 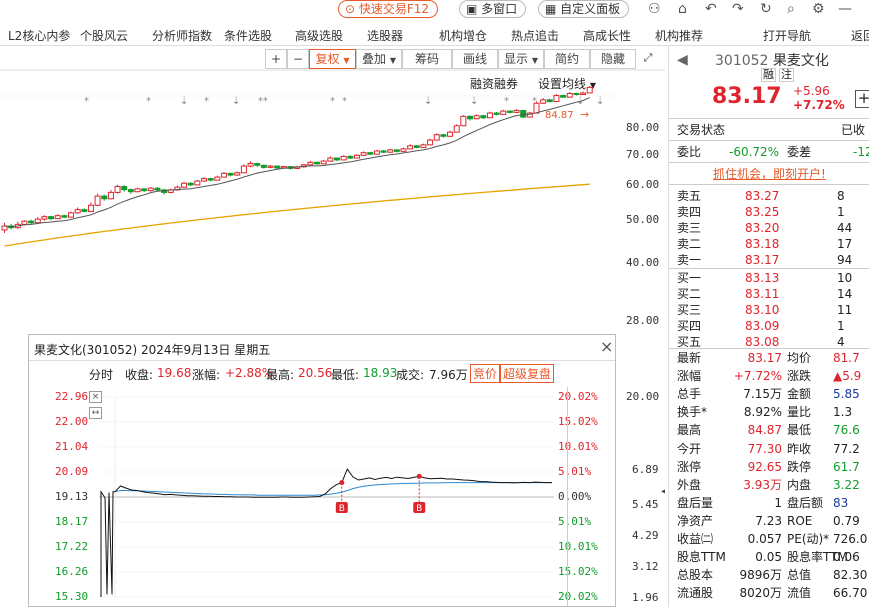 What do you see at coordinates (799, 394) in the screenshot?
I see `stat-label: 金额` at bounding box center [799, 394].